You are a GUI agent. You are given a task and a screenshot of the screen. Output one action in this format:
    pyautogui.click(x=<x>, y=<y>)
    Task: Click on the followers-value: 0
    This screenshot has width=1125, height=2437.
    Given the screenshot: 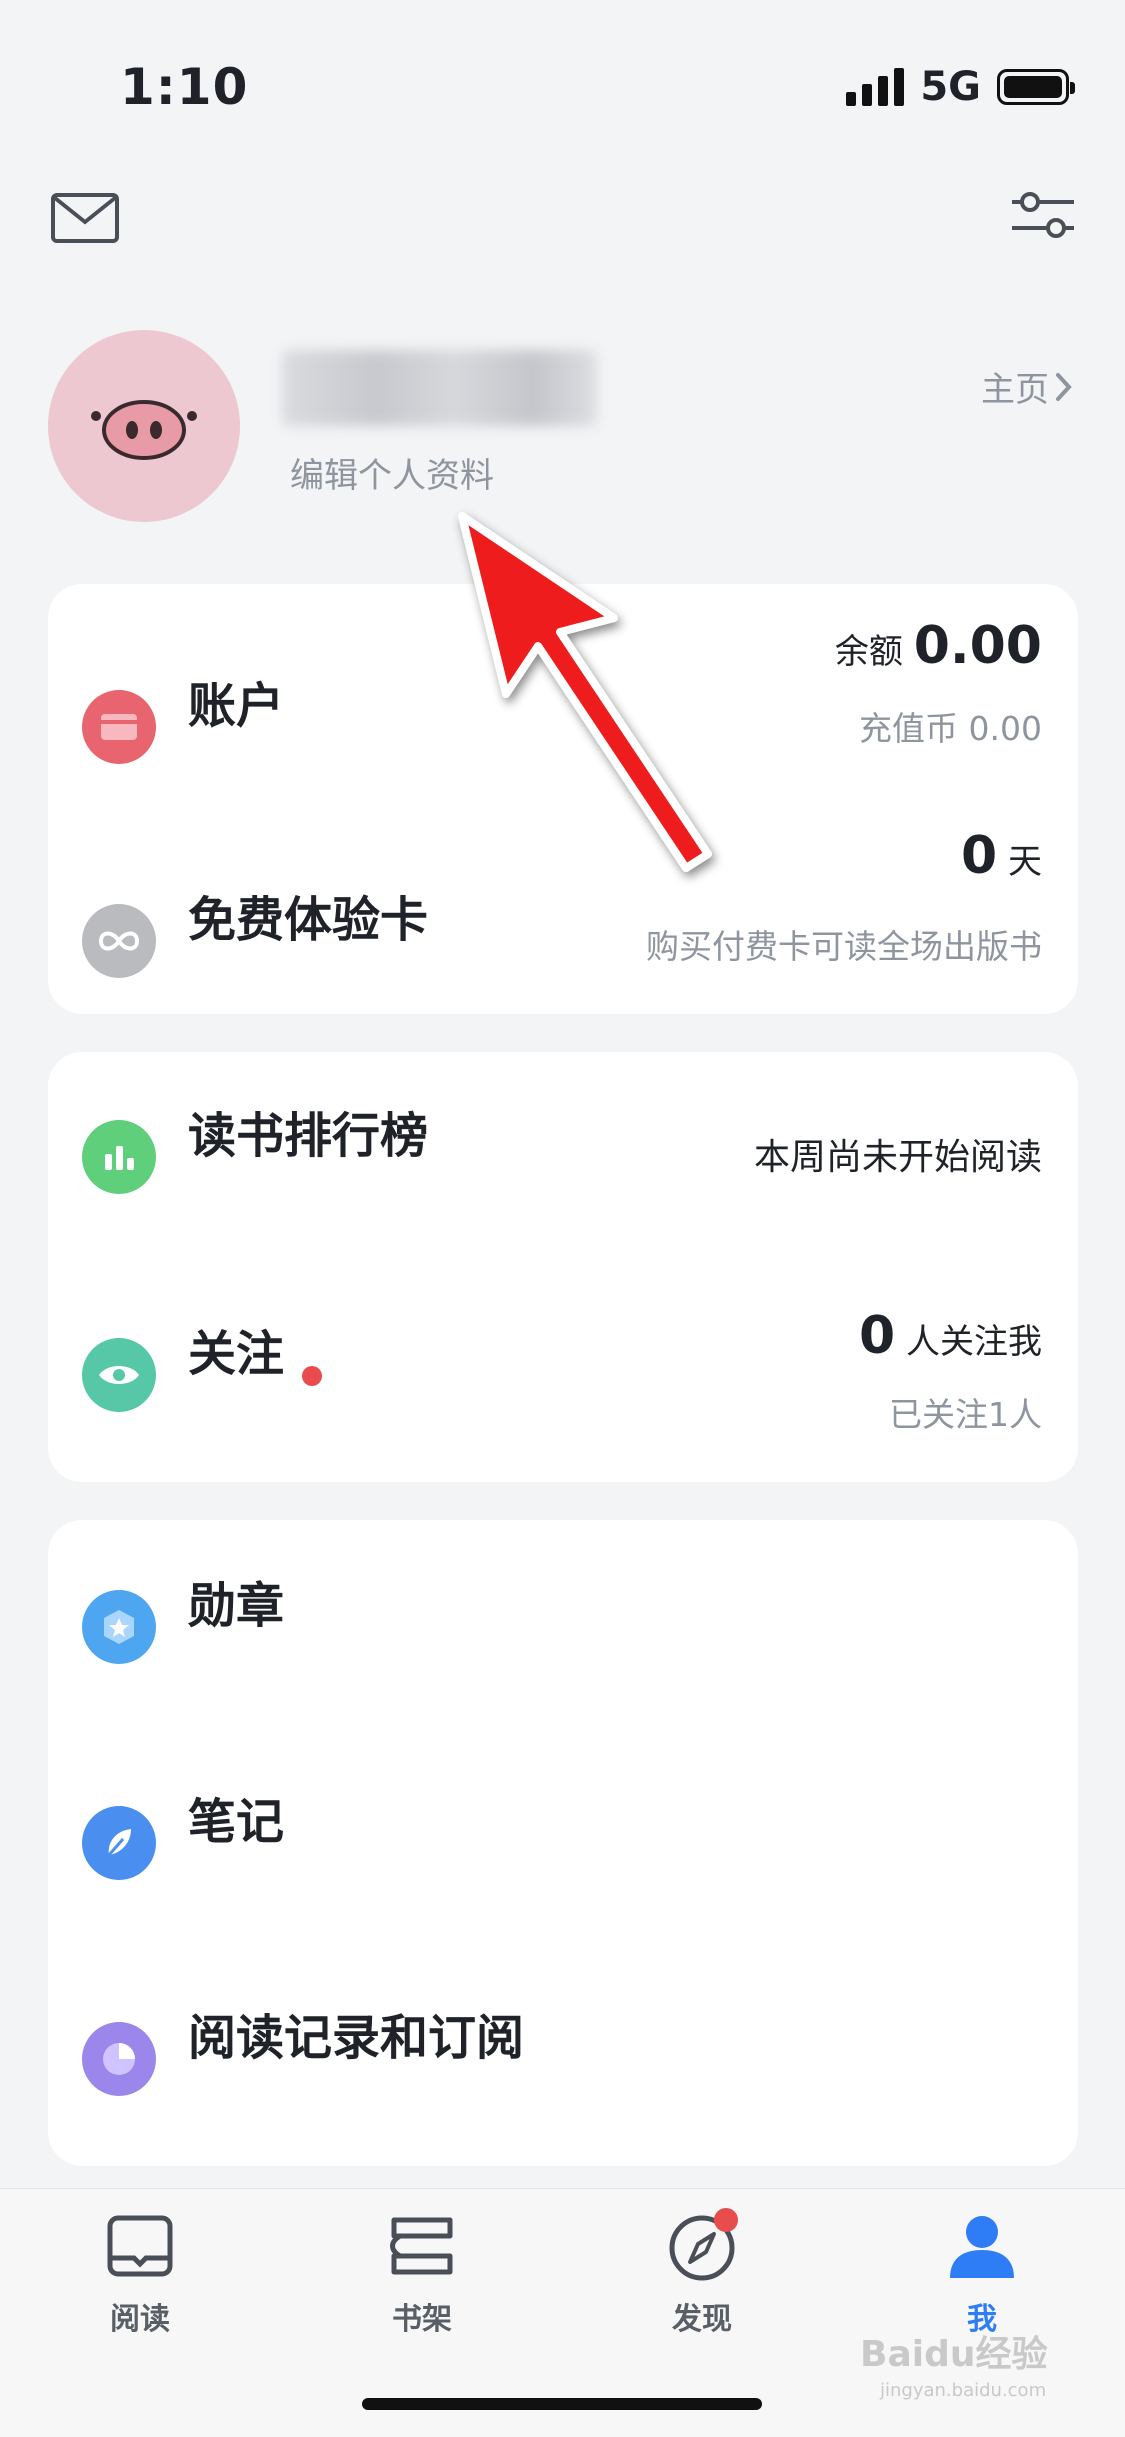 What is the action you would take?
    pyautogui.click(x=877, y=1336)
    